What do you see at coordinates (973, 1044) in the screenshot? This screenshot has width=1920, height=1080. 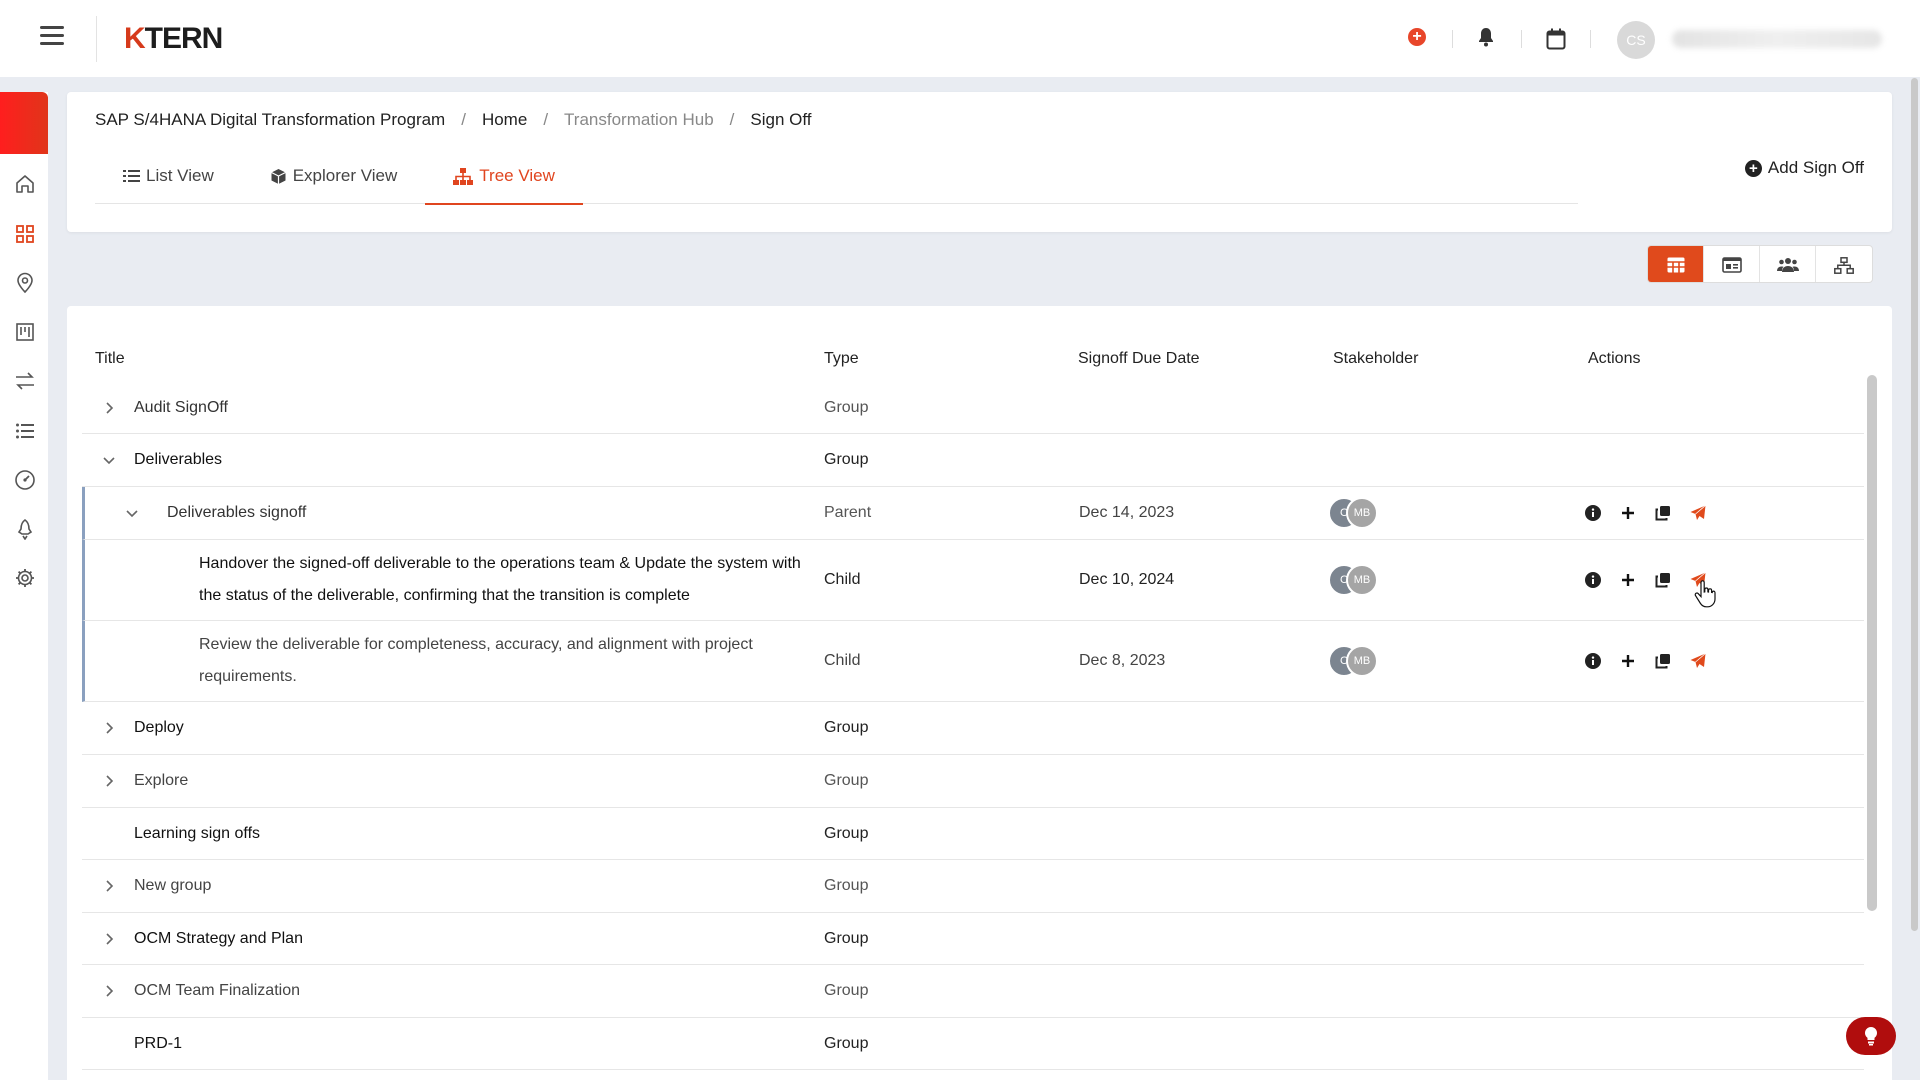 I see `table-row: PRD-1 Group` at bounding box center [973, 1044].